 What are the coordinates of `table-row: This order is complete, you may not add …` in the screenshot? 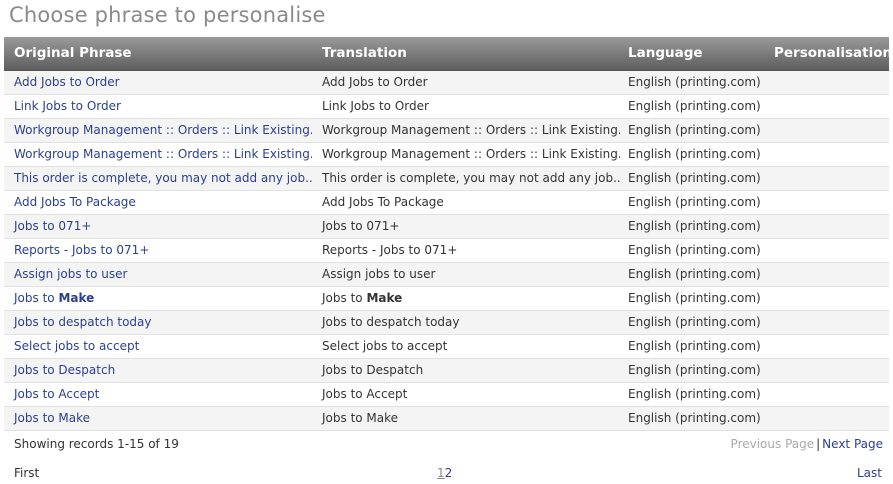 It's located at (446, 178).